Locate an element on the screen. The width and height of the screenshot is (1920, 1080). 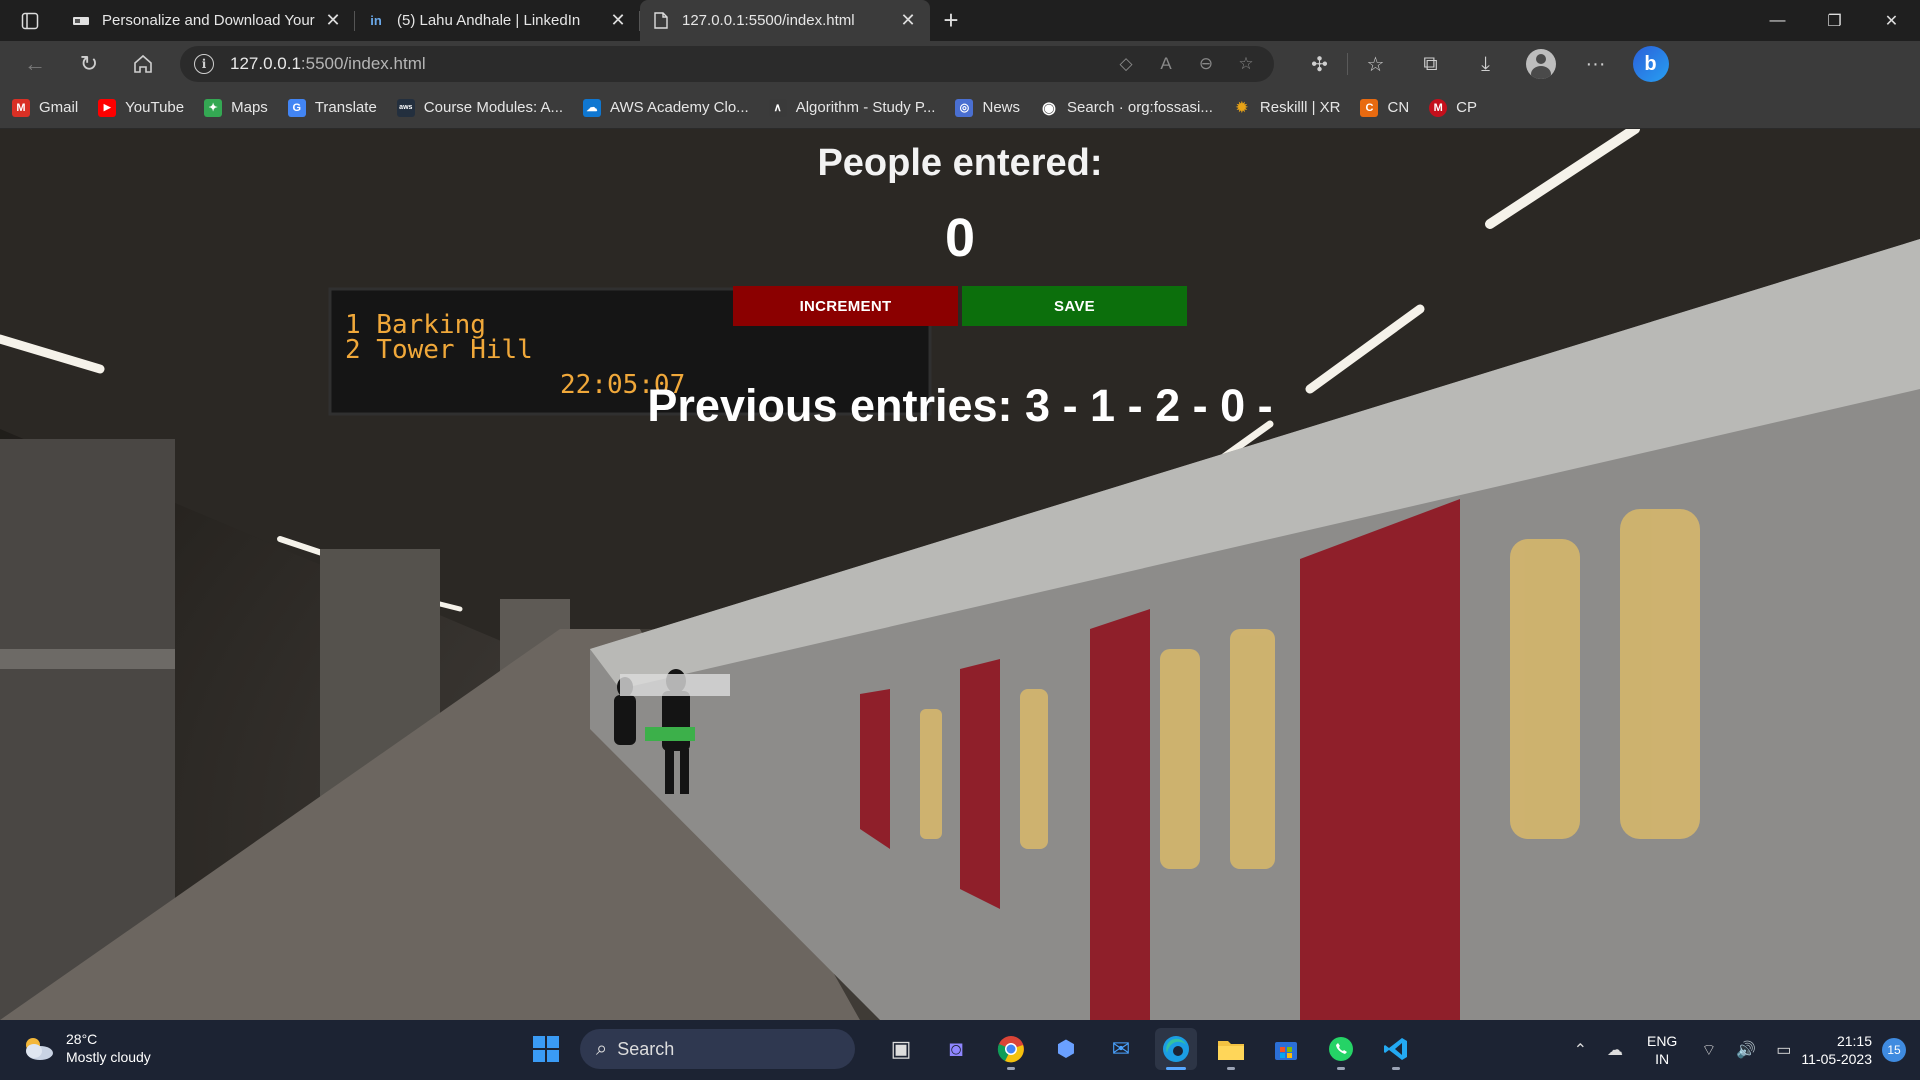
home-icon is located at coordinates (143, 63).